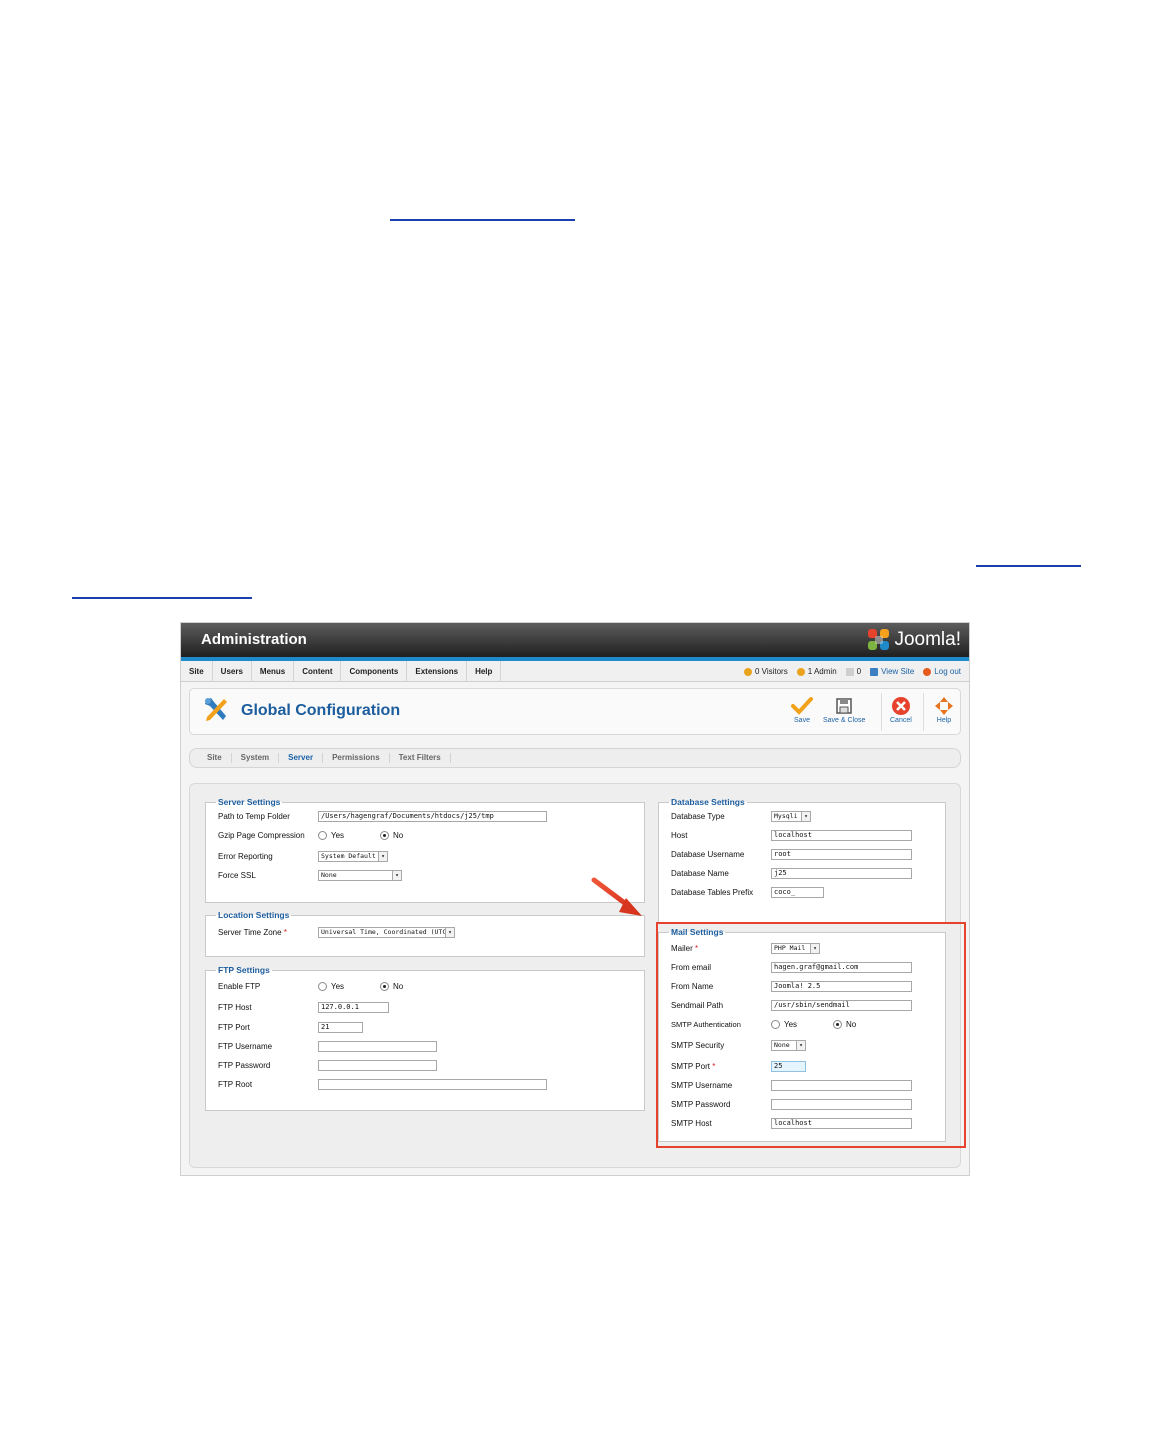  Describe the element at coordinates (771, 671) in the screenshot. I see `visitors-count: 0 Visitors` at that location.